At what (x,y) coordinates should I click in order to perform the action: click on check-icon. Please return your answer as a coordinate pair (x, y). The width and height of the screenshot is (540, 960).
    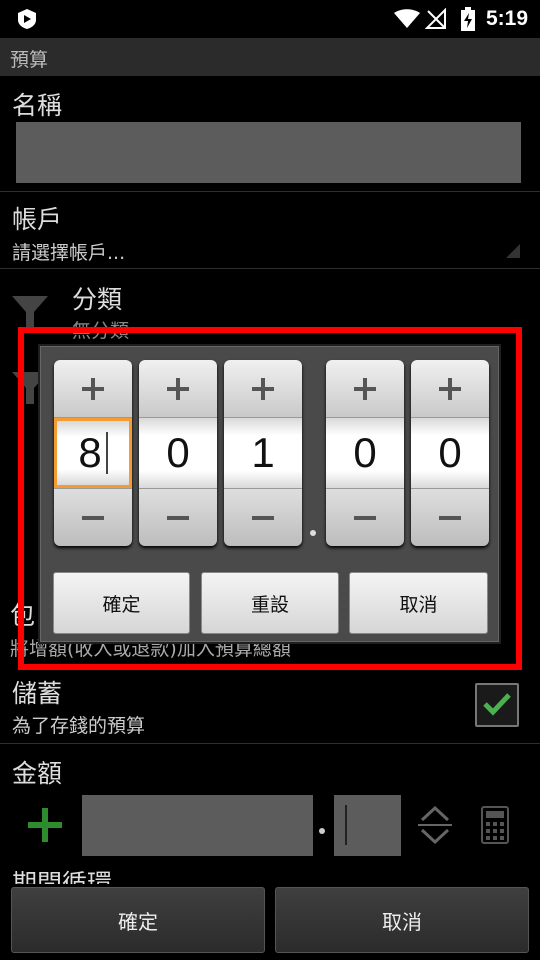
    Looking at the image, I should click on (497, 704).